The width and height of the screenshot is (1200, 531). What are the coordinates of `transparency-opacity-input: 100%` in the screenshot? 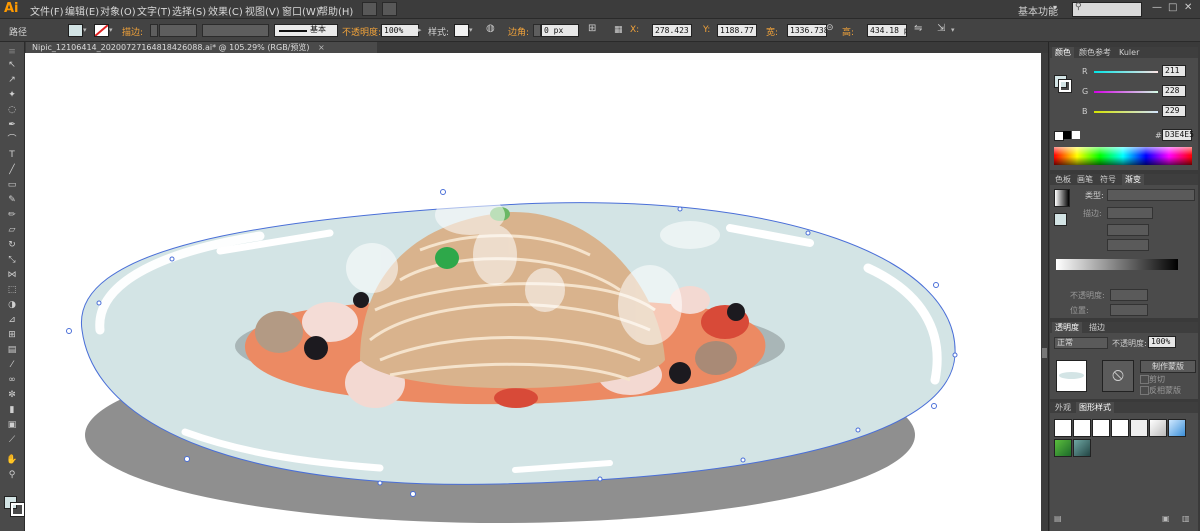 It's located at (1162, 342).